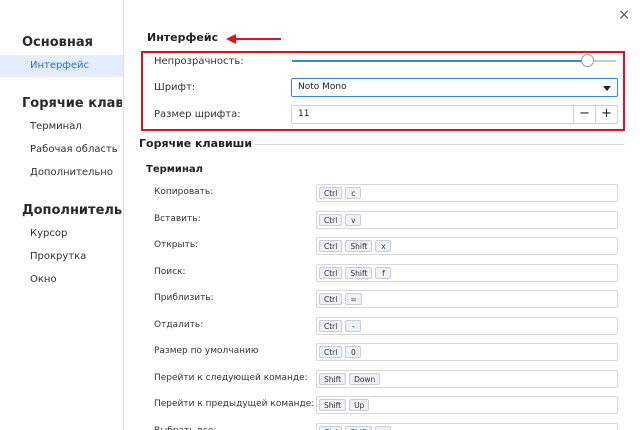 Image resolution: width=640 pixels, height=430 pixels. Describe the element at coordinates (467, 273) in the screenshot. I see `hotkey-field: Ctrl Shift f` at that location.